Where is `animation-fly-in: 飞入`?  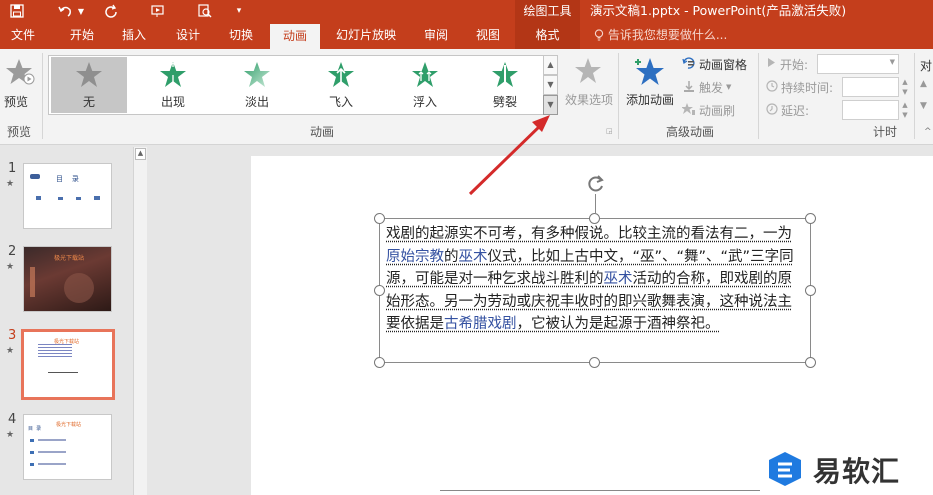
animation-fly-in: 飞入 is located at coordinates (341, 85).